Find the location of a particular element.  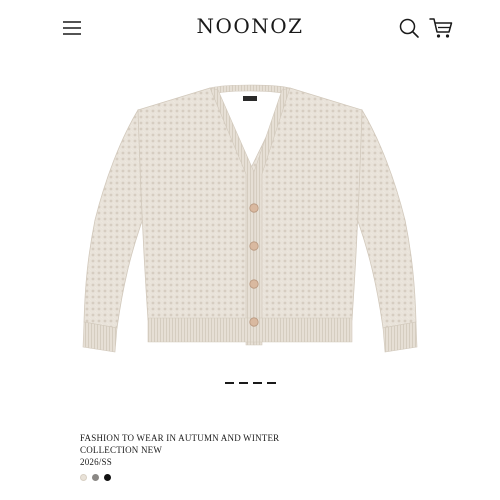

site-header: NOONOZ is located at coordinates (250, 28).